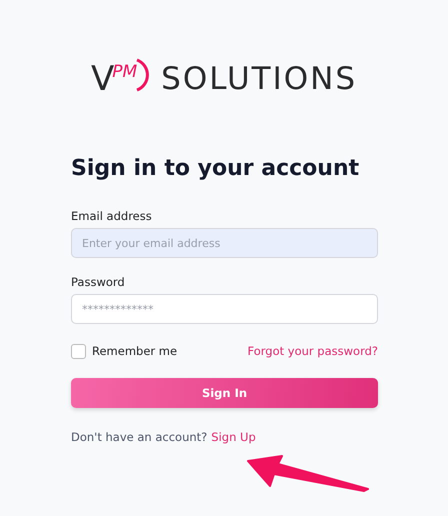 This screenshot has width=448, height=516. What do you see at coordinates (102, 79) in the screenshot?
I see `logo-letter: V` at bounding box center [102, 79].